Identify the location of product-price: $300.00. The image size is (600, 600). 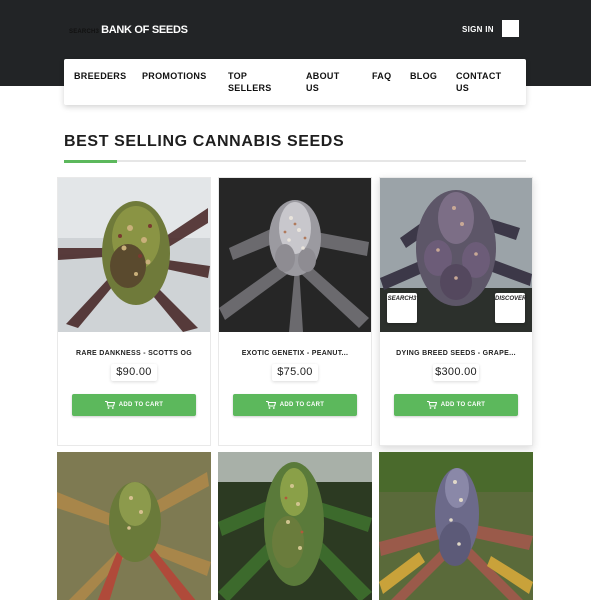
(456, 372).